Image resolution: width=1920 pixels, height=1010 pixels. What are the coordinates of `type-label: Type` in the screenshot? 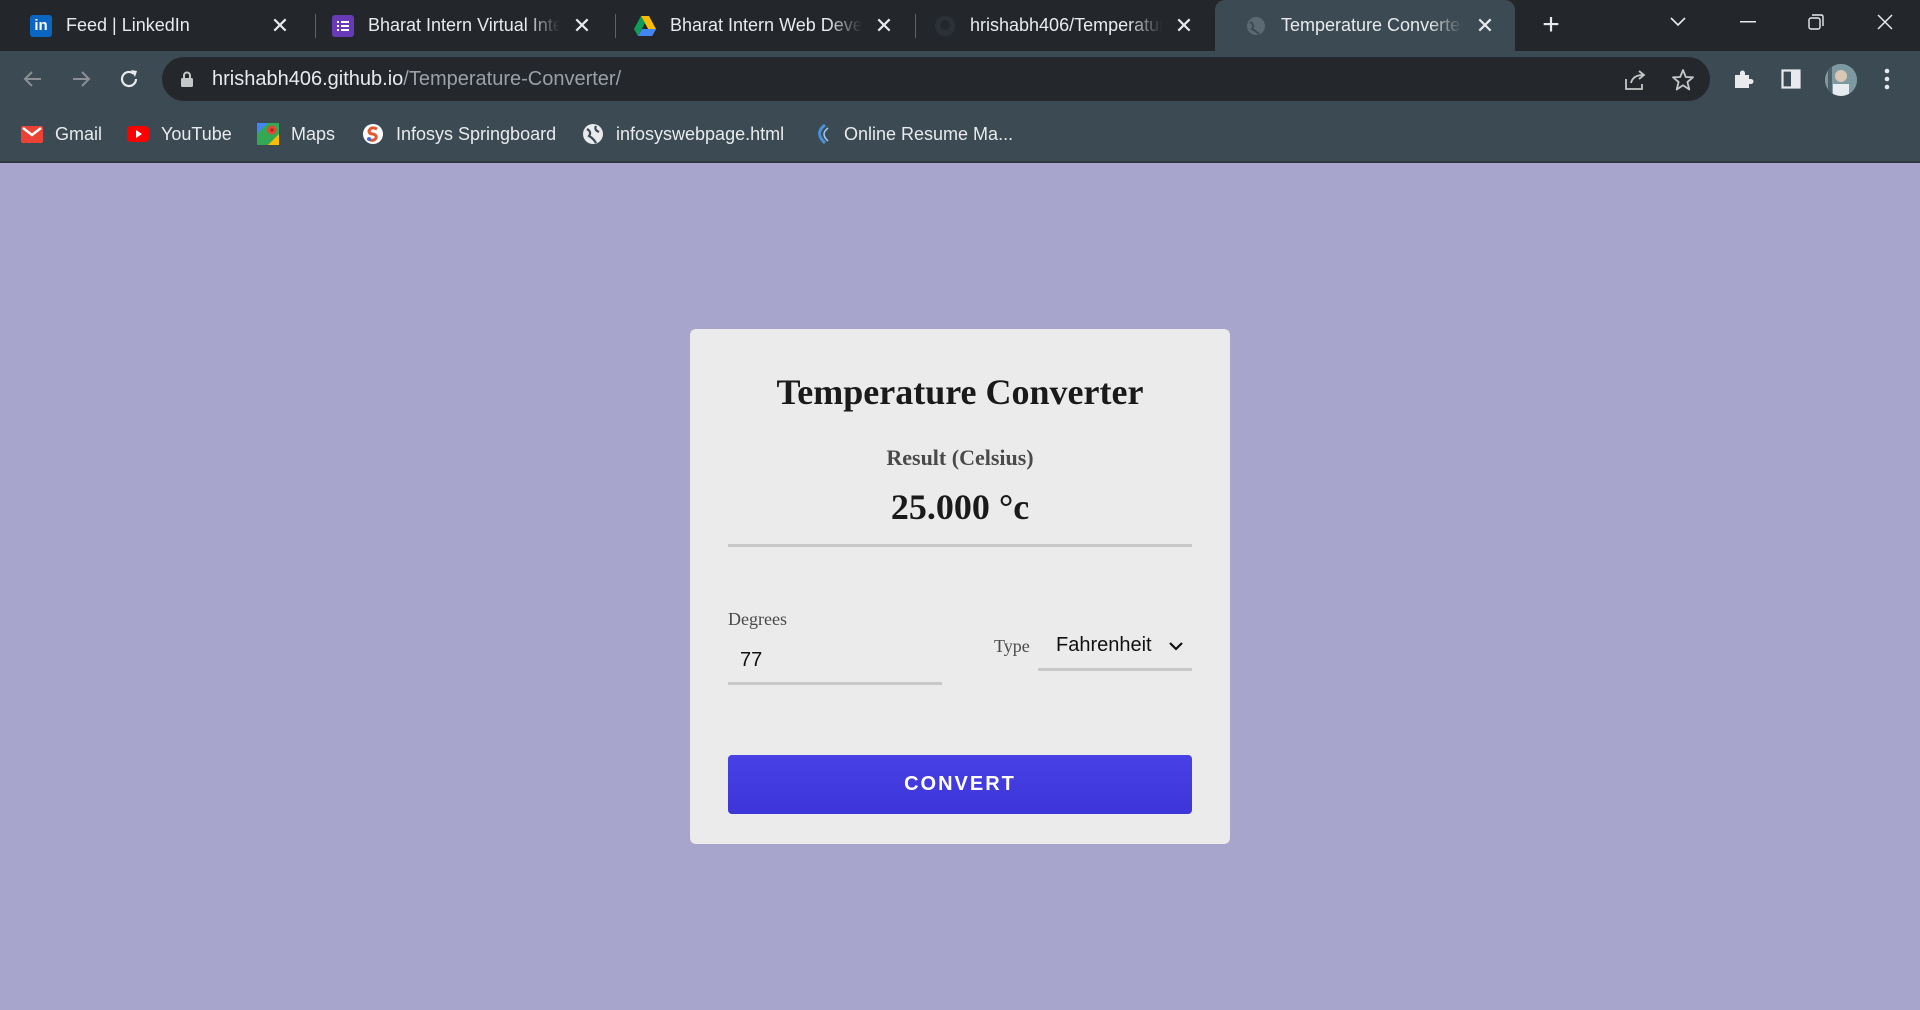 It's located at (1012, 646).